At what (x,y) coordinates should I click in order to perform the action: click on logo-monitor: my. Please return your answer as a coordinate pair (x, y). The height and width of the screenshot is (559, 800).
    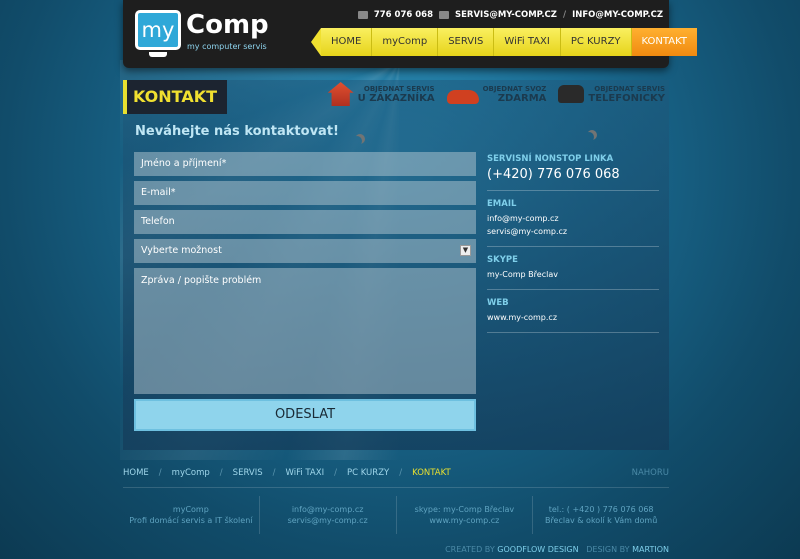
    Looking at the image, I should click on (158, 30).